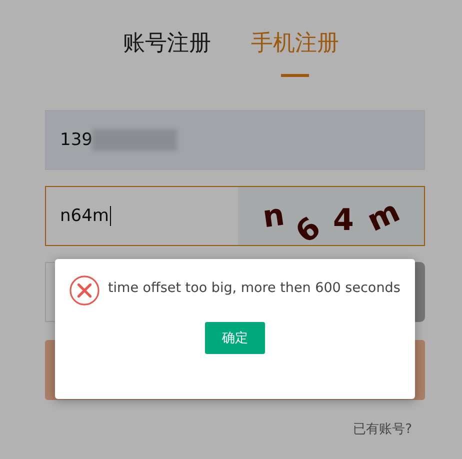  What do you see at coordinates (331, 216) in the screenshot?
I see `captcha-image: n 6 4 m` at bounding box center [331, 216].